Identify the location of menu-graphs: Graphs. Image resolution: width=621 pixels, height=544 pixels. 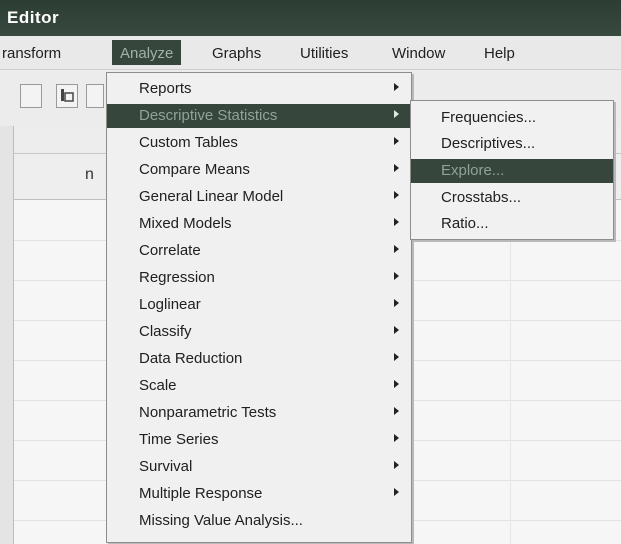
(236, 53).